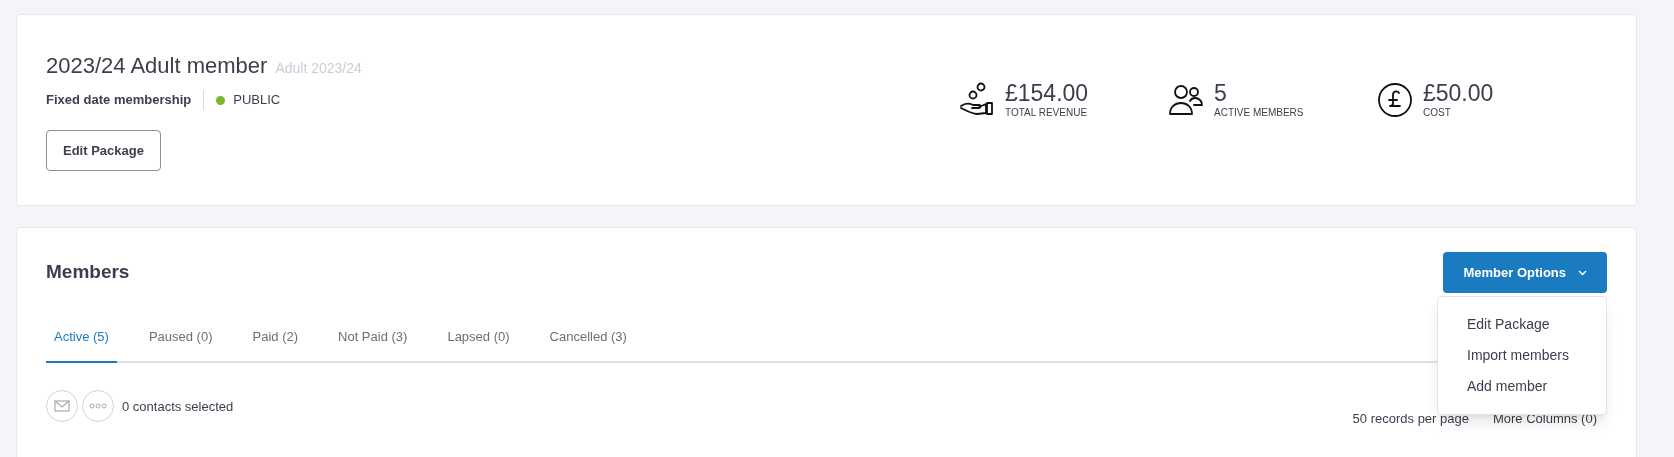 This screenshot has width=1674, height=457. What do you see at coordinates (157, 66) in the screenshot?
I see `package-title: 2023/24 Adult member` at bounding box center [157, 66].